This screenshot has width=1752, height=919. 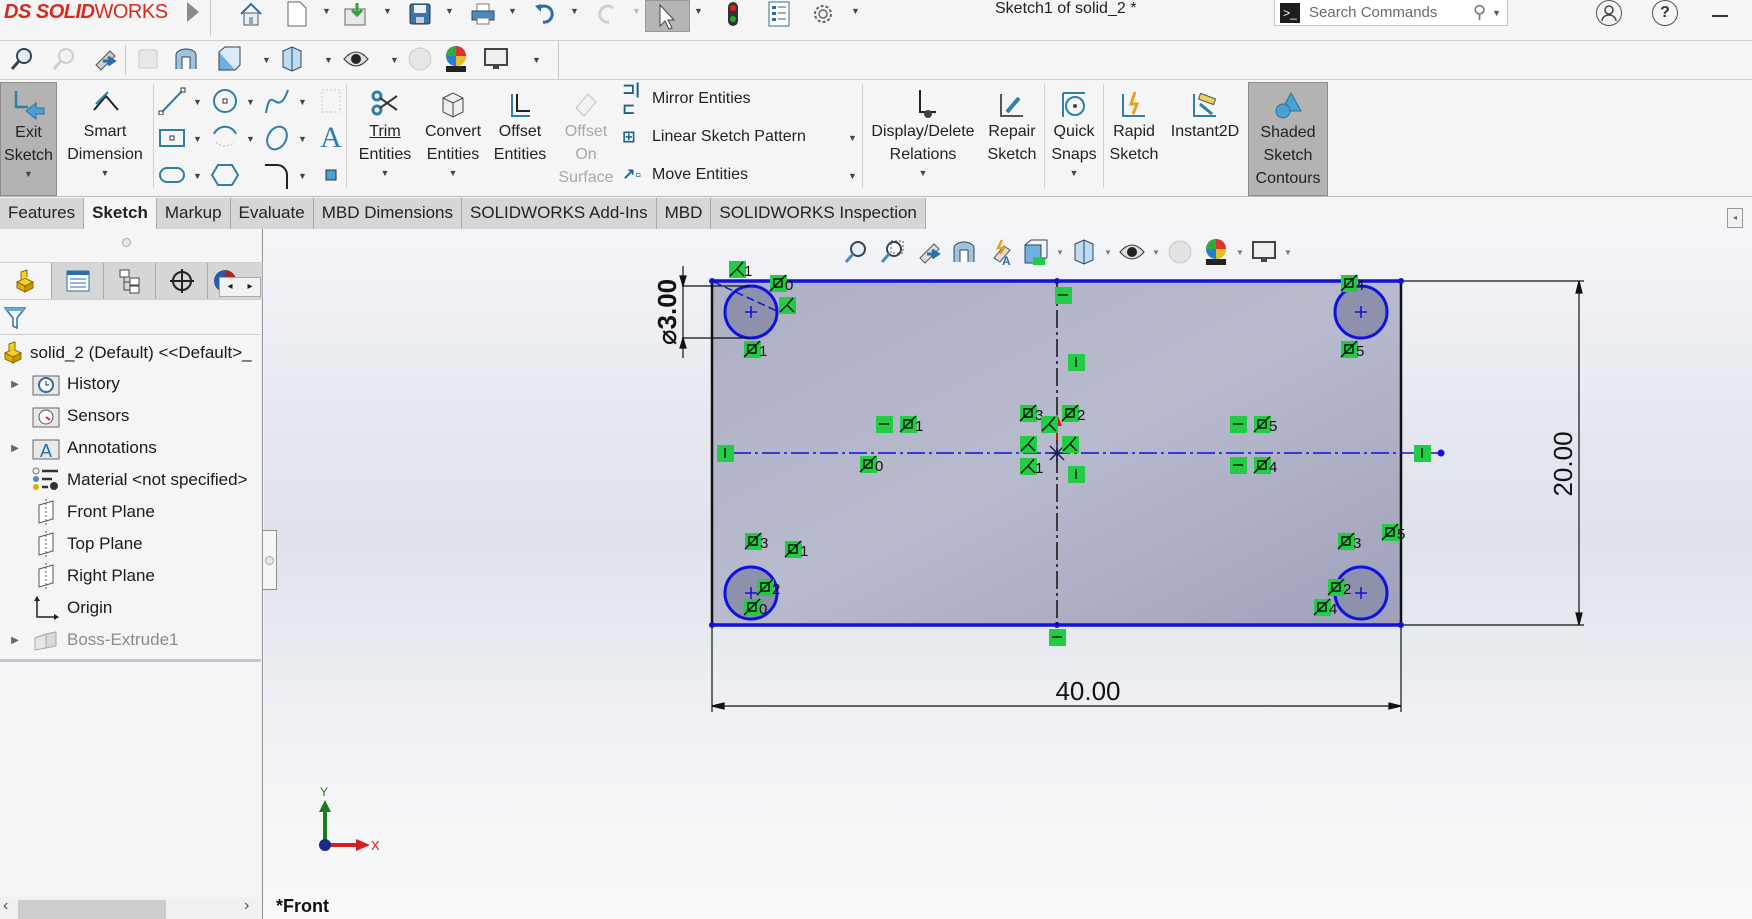 I want to click on view-orientation-icon, so click(x=1036, y=252).